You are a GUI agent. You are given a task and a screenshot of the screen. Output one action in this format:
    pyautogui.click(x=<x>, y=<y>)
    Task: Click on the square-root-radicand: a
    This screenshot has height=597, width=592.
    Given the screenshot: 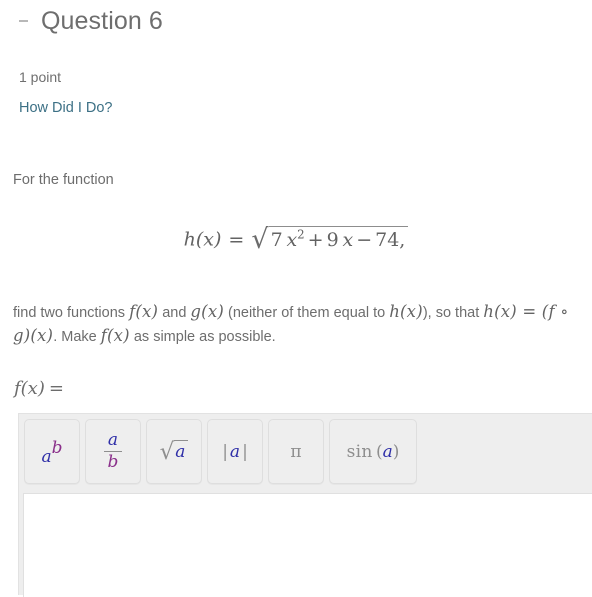 What is the action you would take?
    pyautogui.click(x=181, y=450)
    